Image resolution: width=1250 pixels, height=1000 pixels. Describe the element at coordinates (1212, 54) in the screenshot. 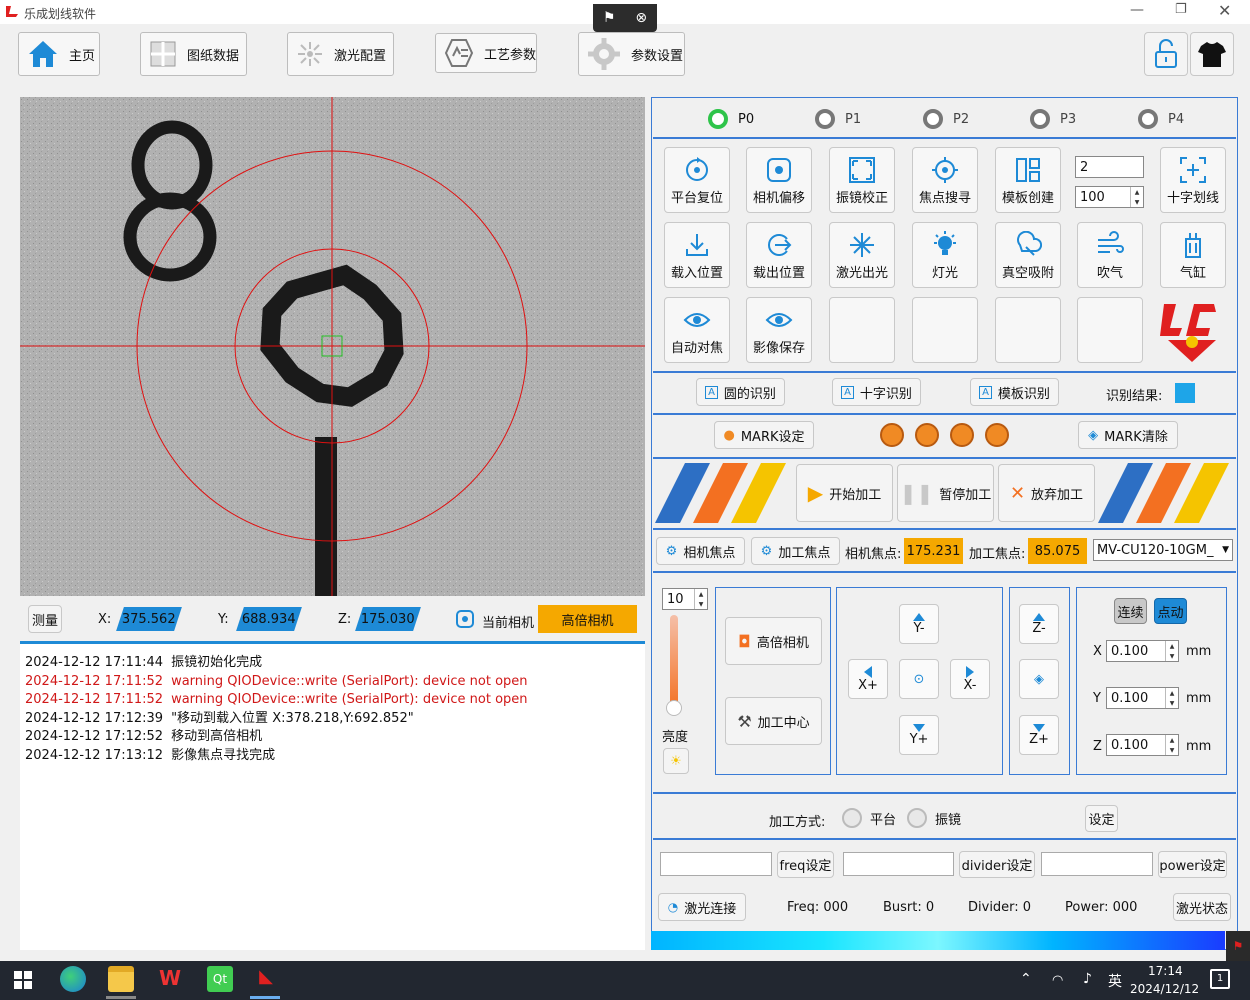

I see `theme-button` at that location.